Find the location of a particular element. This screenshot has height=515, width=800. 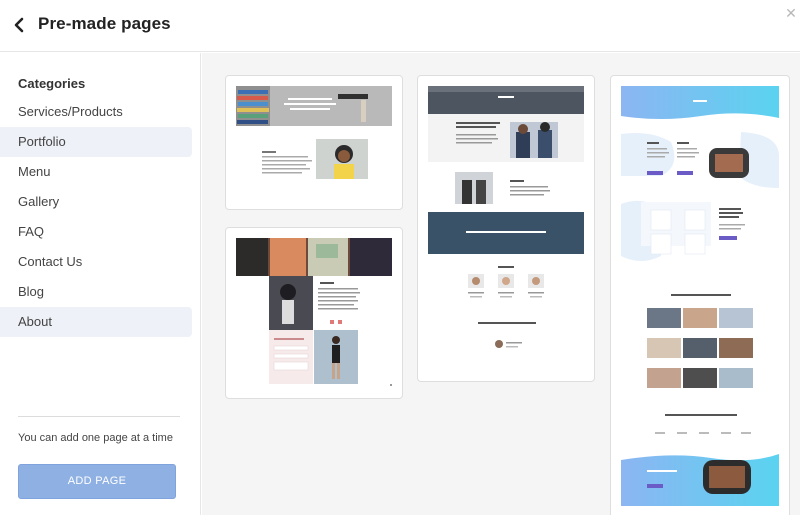

sidebar-item-about: About is located at coordinates (96, 322).